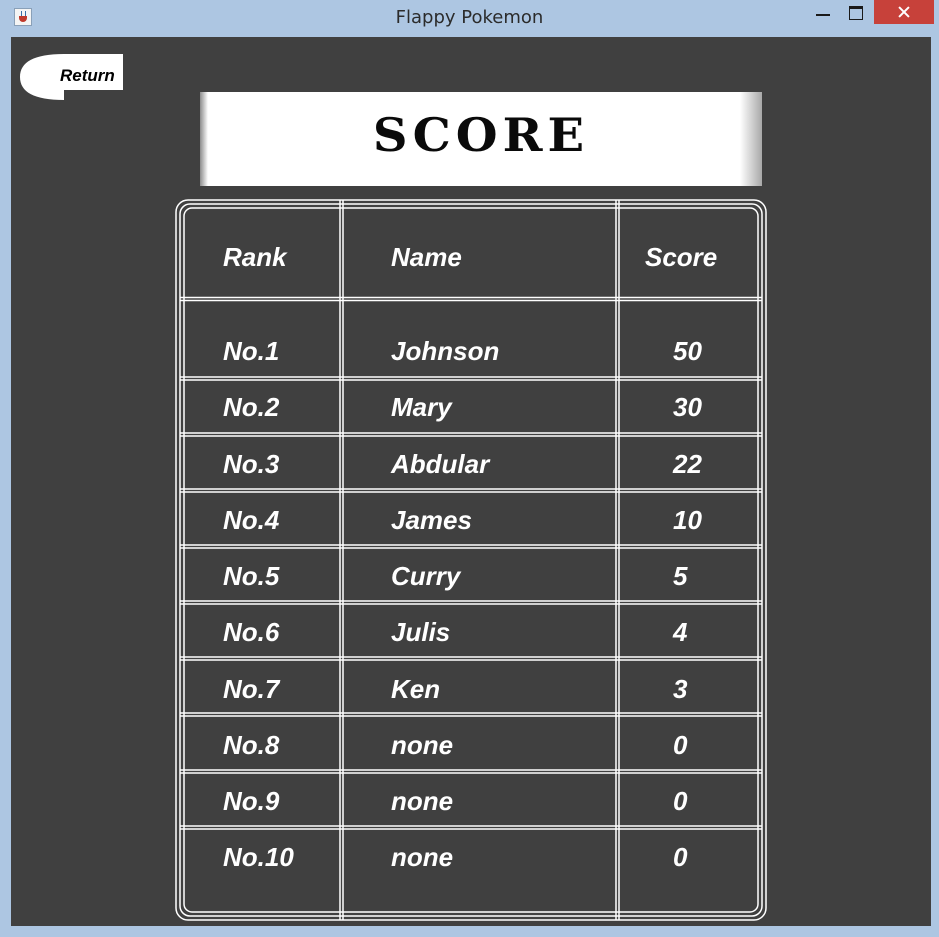  I want to click on score-banner: SCORE, so click(481, 139).